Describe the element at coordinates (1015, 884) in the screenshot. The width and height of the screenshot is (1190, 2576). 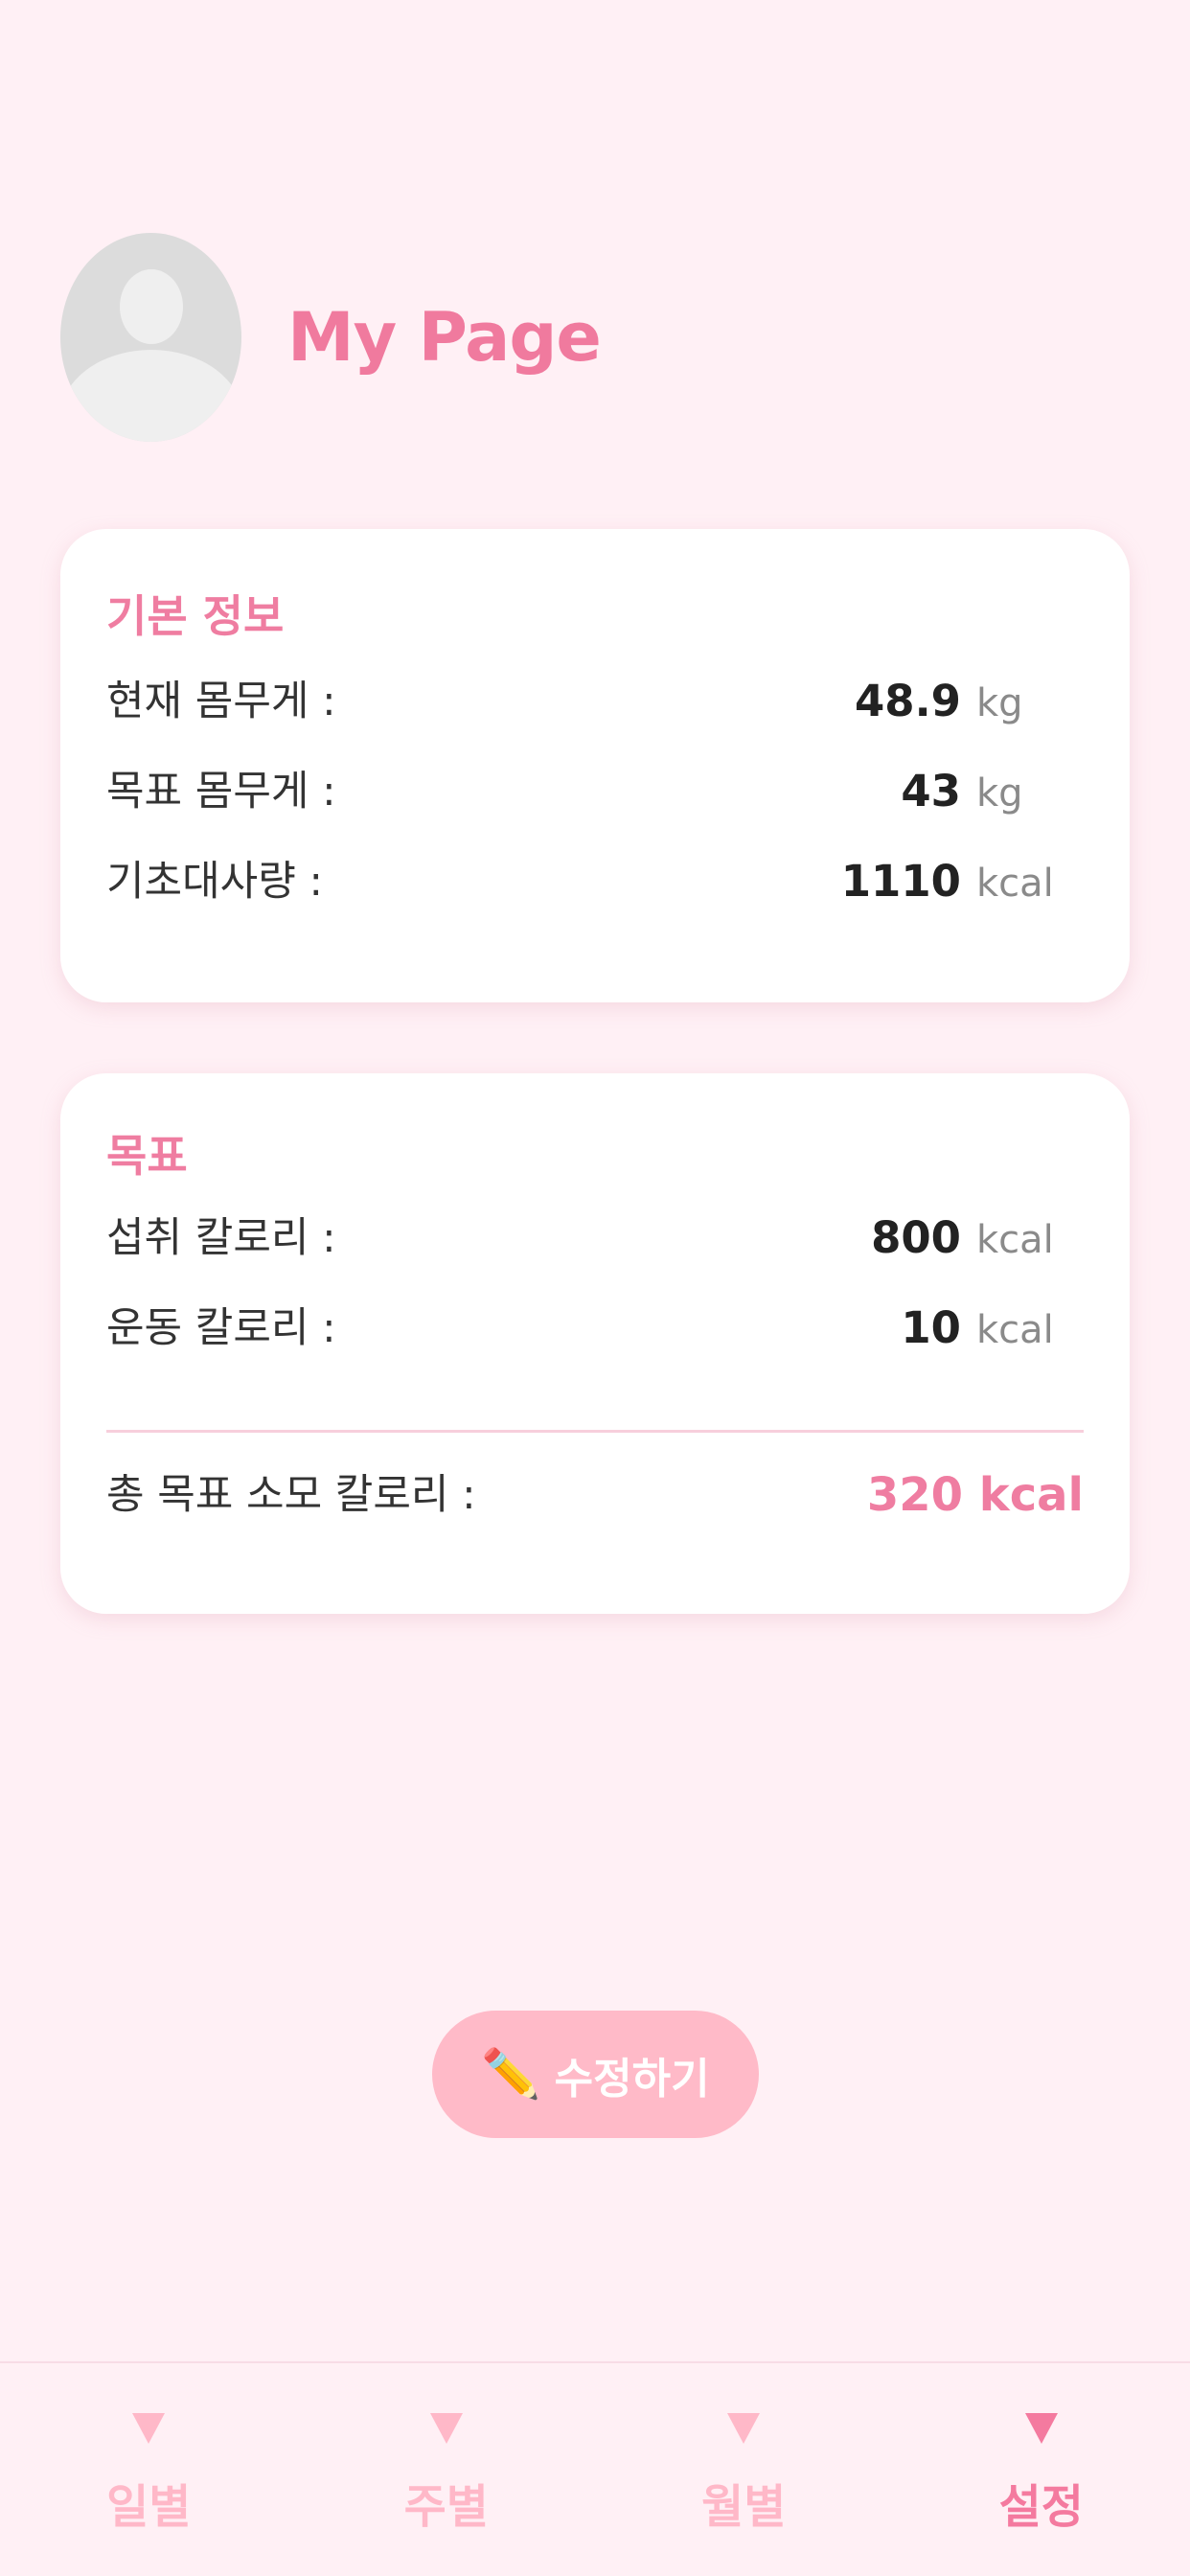
I see `bmr-unit: kcal` at that location.